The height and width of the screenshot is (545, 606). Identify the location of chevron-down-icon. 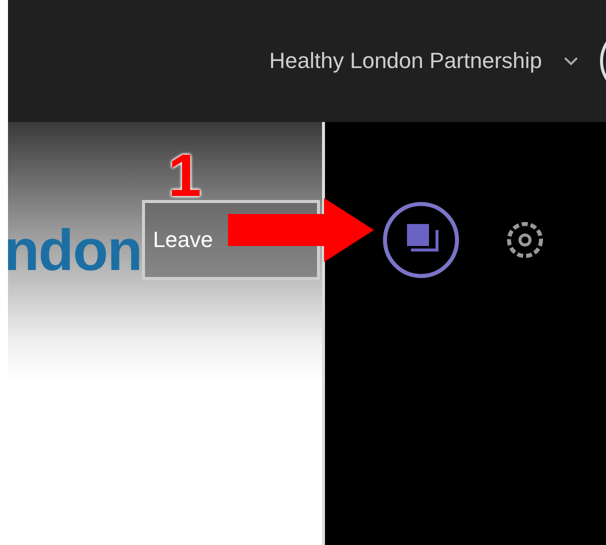
(571, 61).